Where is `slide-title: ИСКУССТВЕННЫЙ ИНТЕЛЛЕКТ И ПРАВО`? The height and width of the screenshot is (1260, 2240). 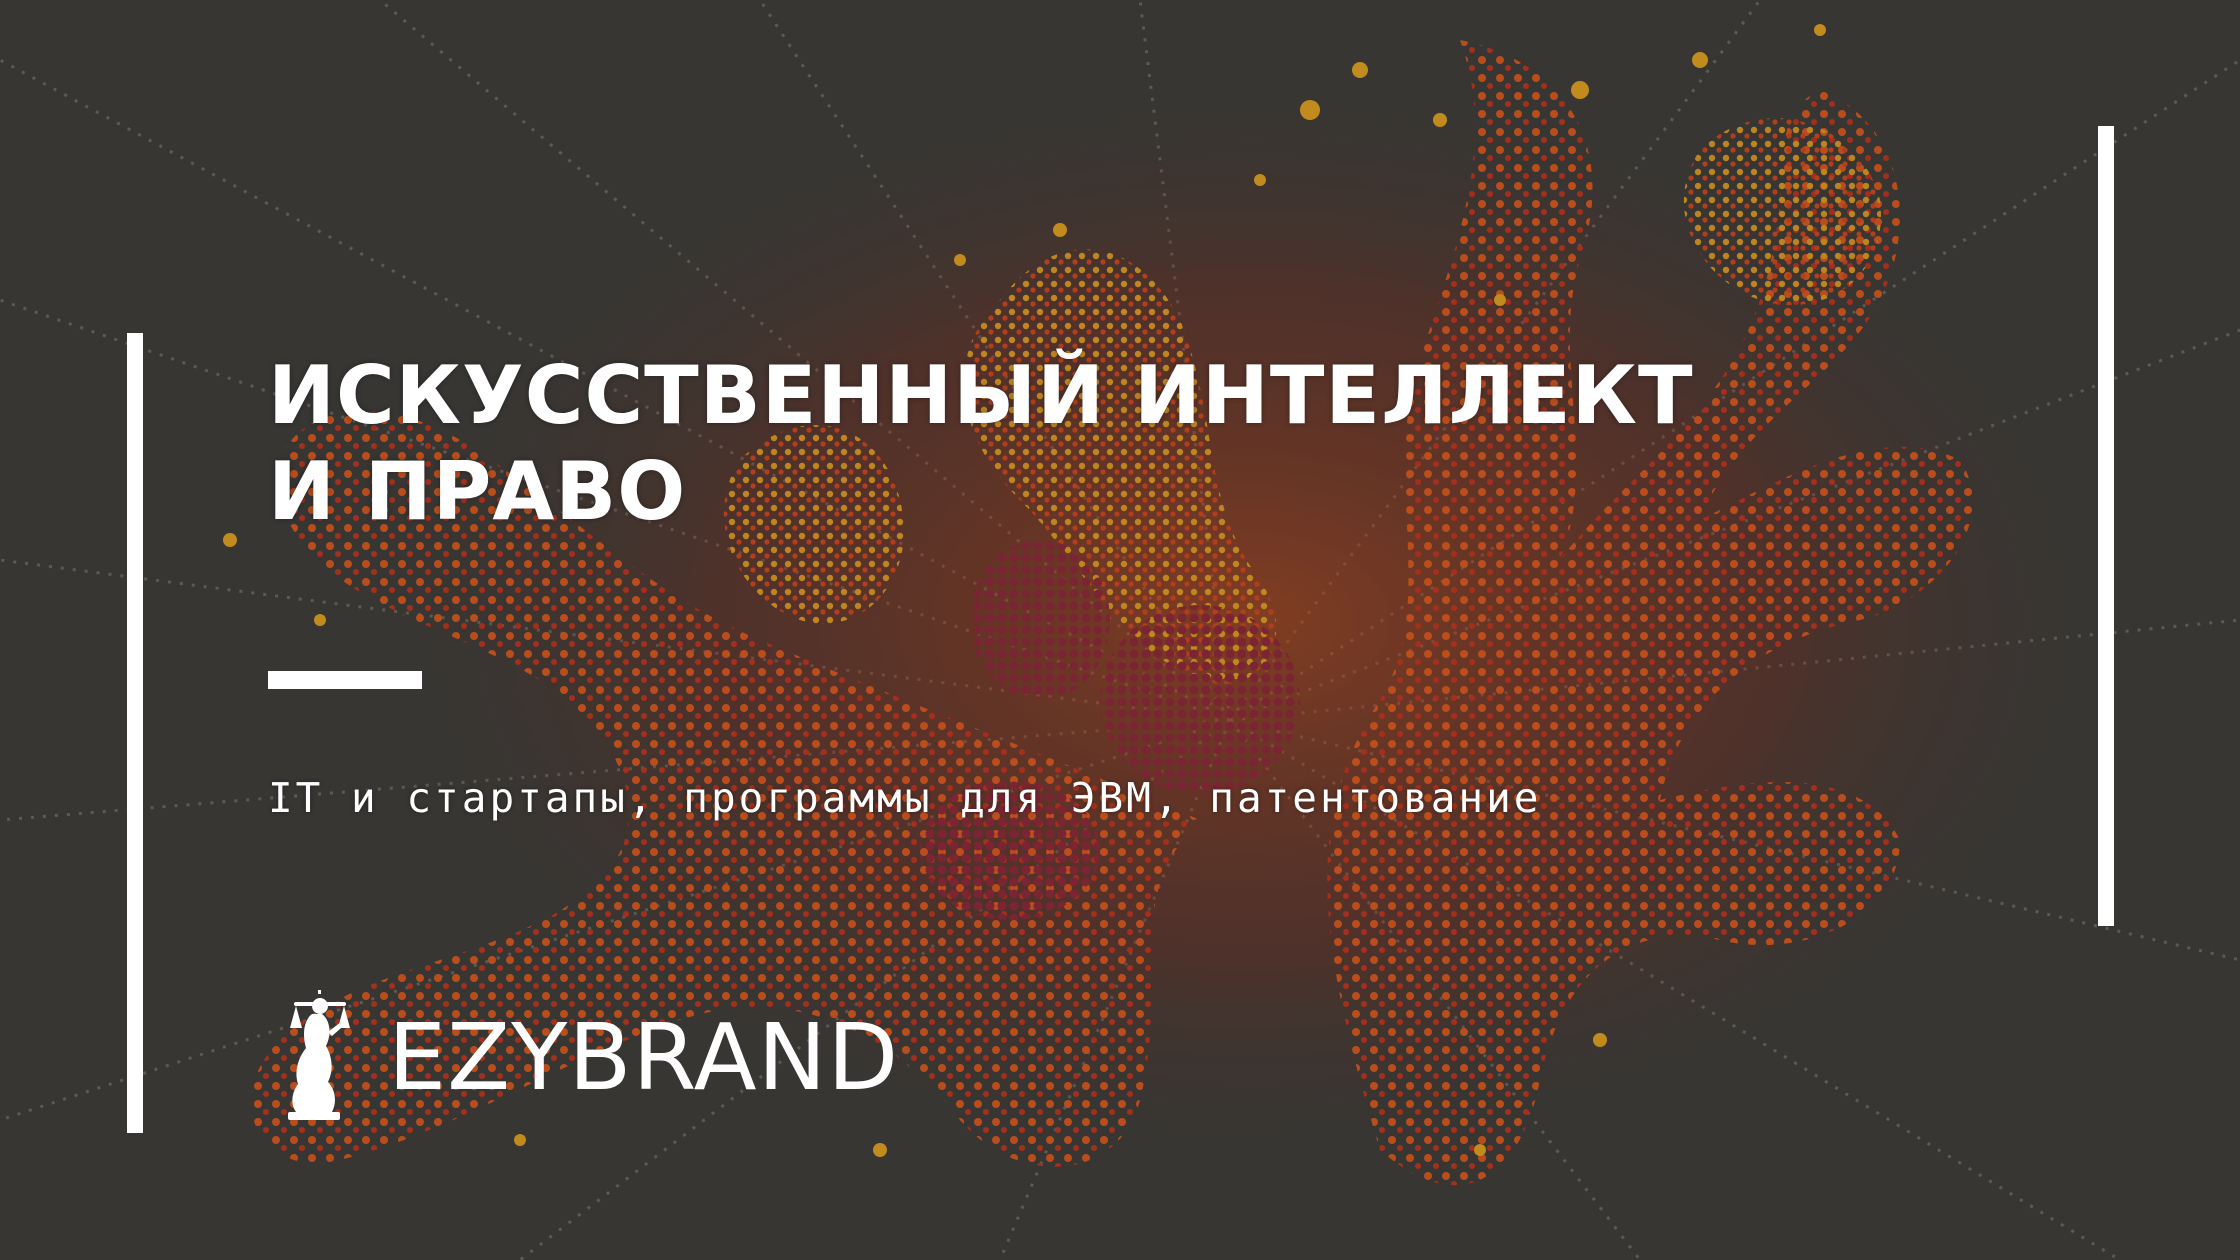
slide-title: ИСКУССТВЕННЫЙ ИНТЕЛЛЕКТ И ПРАВО is located at coordinates (1018, 444).